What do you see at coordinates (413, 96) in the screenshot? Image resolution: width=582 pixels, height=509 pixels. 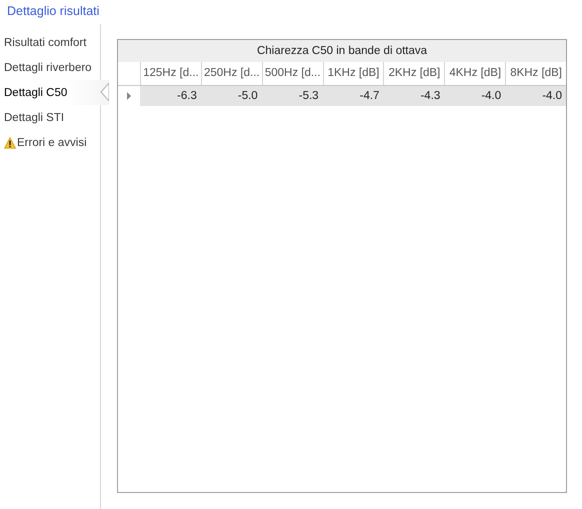 I see `table-cell: -4.3` at bounding box center [413, 96].